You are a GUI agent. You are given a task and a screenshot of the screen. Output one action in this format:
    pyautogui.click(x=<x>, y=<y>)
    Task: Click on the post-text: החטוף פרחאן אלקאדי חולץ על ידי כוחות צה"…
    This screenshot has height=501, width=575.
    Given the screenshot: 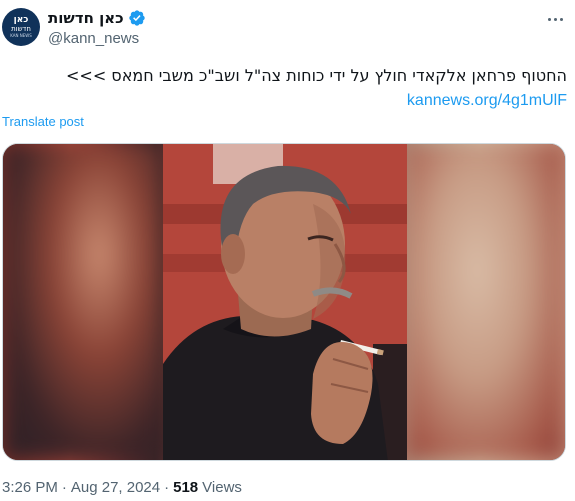 What is the action you would take?
    pyautogui.click(x=316, y=75)
    